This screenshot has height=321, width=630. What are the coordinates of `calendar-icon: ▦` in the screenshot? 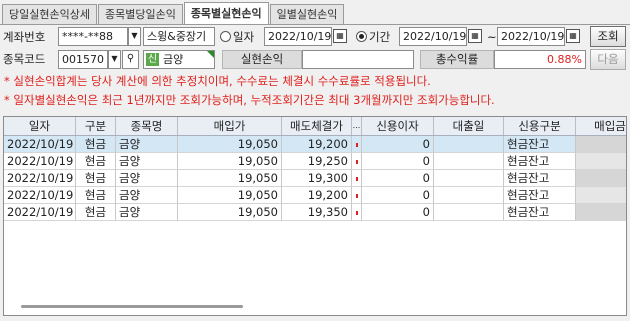 It's located at (340, 36).